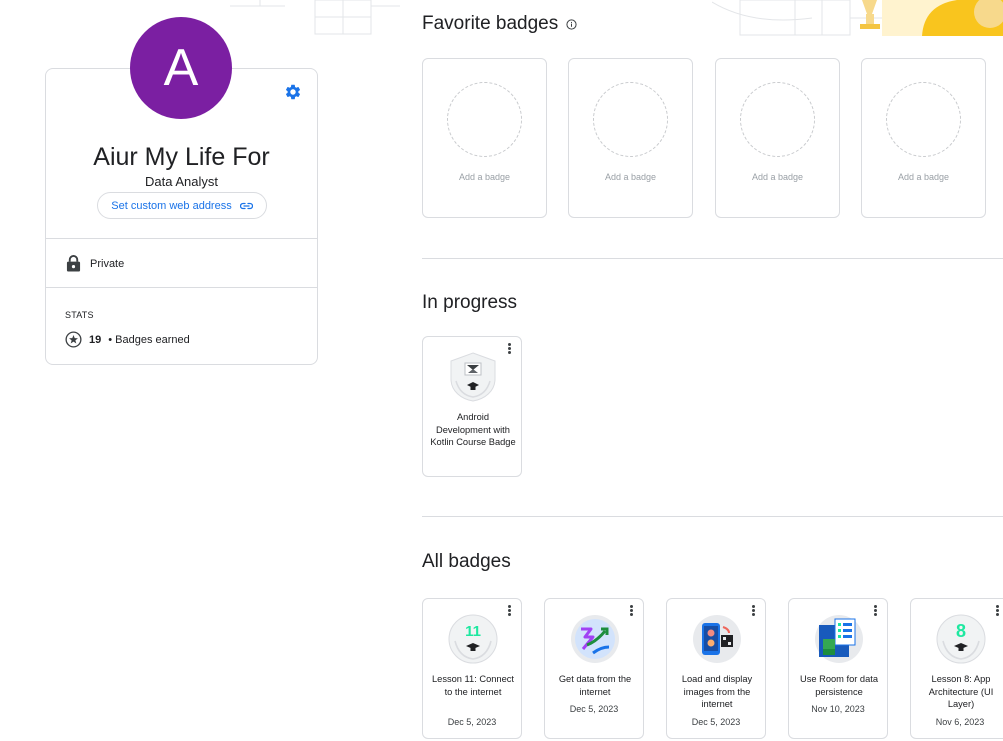  Describe the element at coordinates (473, 377) in the screenshot. I see `course-badge-icon` at that location.